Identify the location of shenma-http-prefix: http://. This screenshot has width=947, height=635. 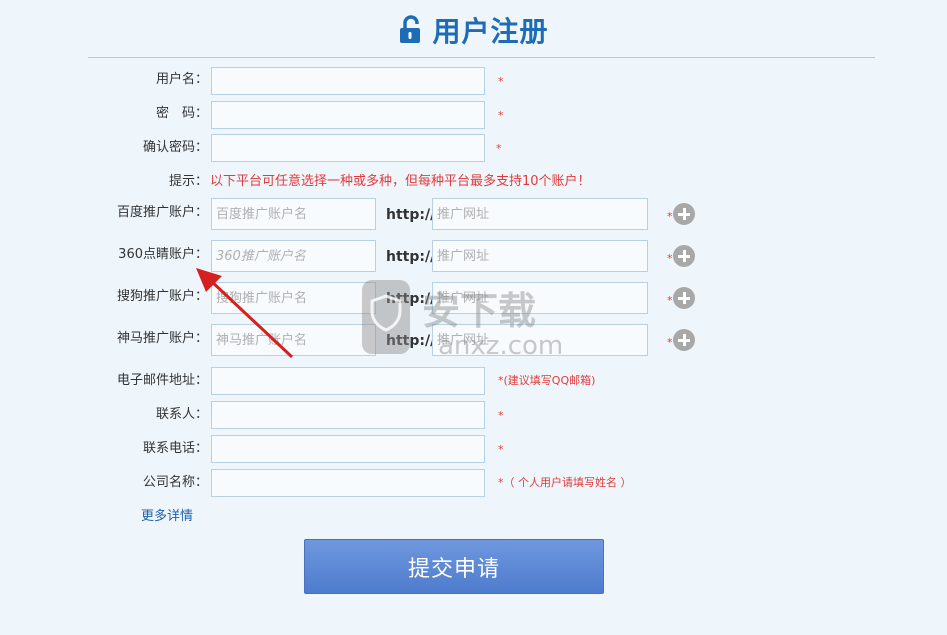
(411, 341).